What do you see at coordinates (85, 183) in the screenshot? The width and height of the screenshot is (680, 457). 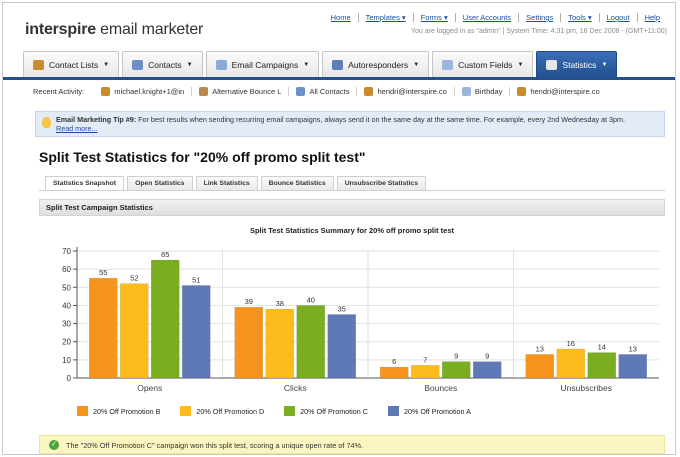 I see `subtab-statistics-snapshot: Statistics Snapshot` at bounding box center [85, 183].